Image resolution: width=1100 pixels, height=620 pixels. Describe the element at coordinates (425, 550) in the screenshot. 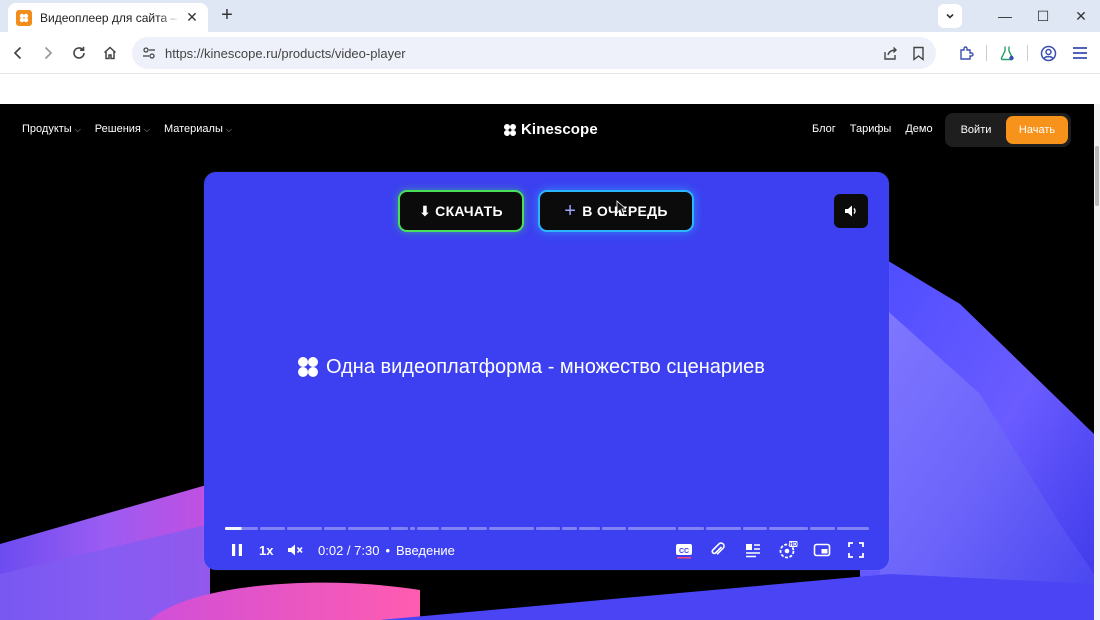

I see `chapter-title: Введение` at that location.